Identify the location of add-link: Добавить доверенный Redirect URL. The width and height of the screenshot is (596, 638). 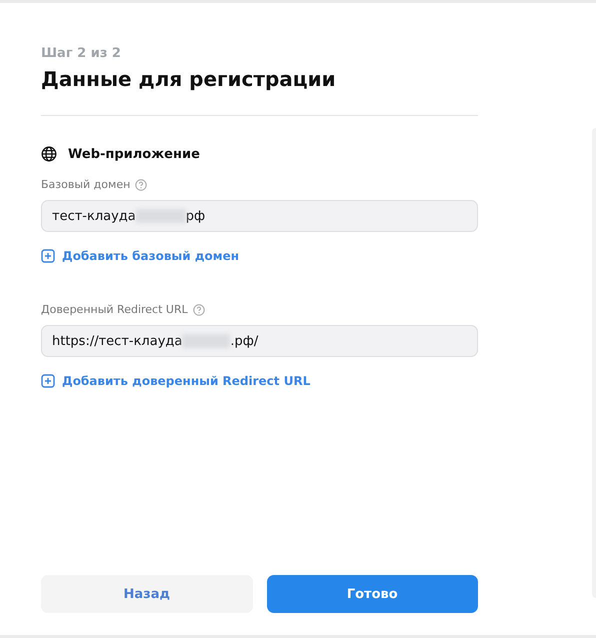
(175, 381).